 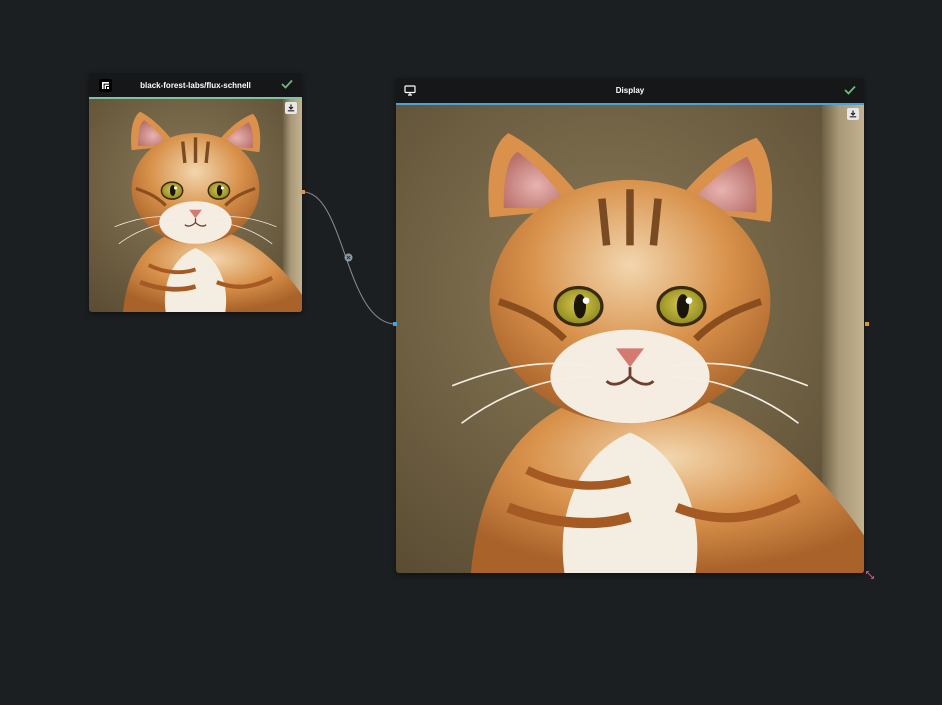 I want to click on display-node-title: Display, so click(x=630, y=90).